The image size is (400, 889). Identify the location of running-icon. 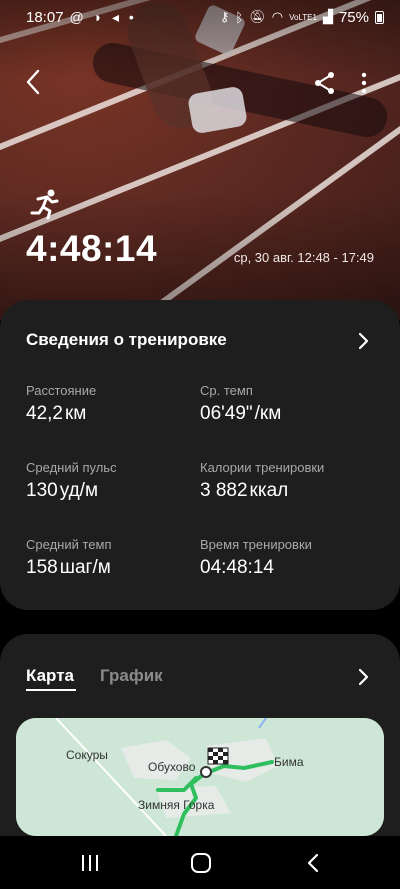
(45, 204).